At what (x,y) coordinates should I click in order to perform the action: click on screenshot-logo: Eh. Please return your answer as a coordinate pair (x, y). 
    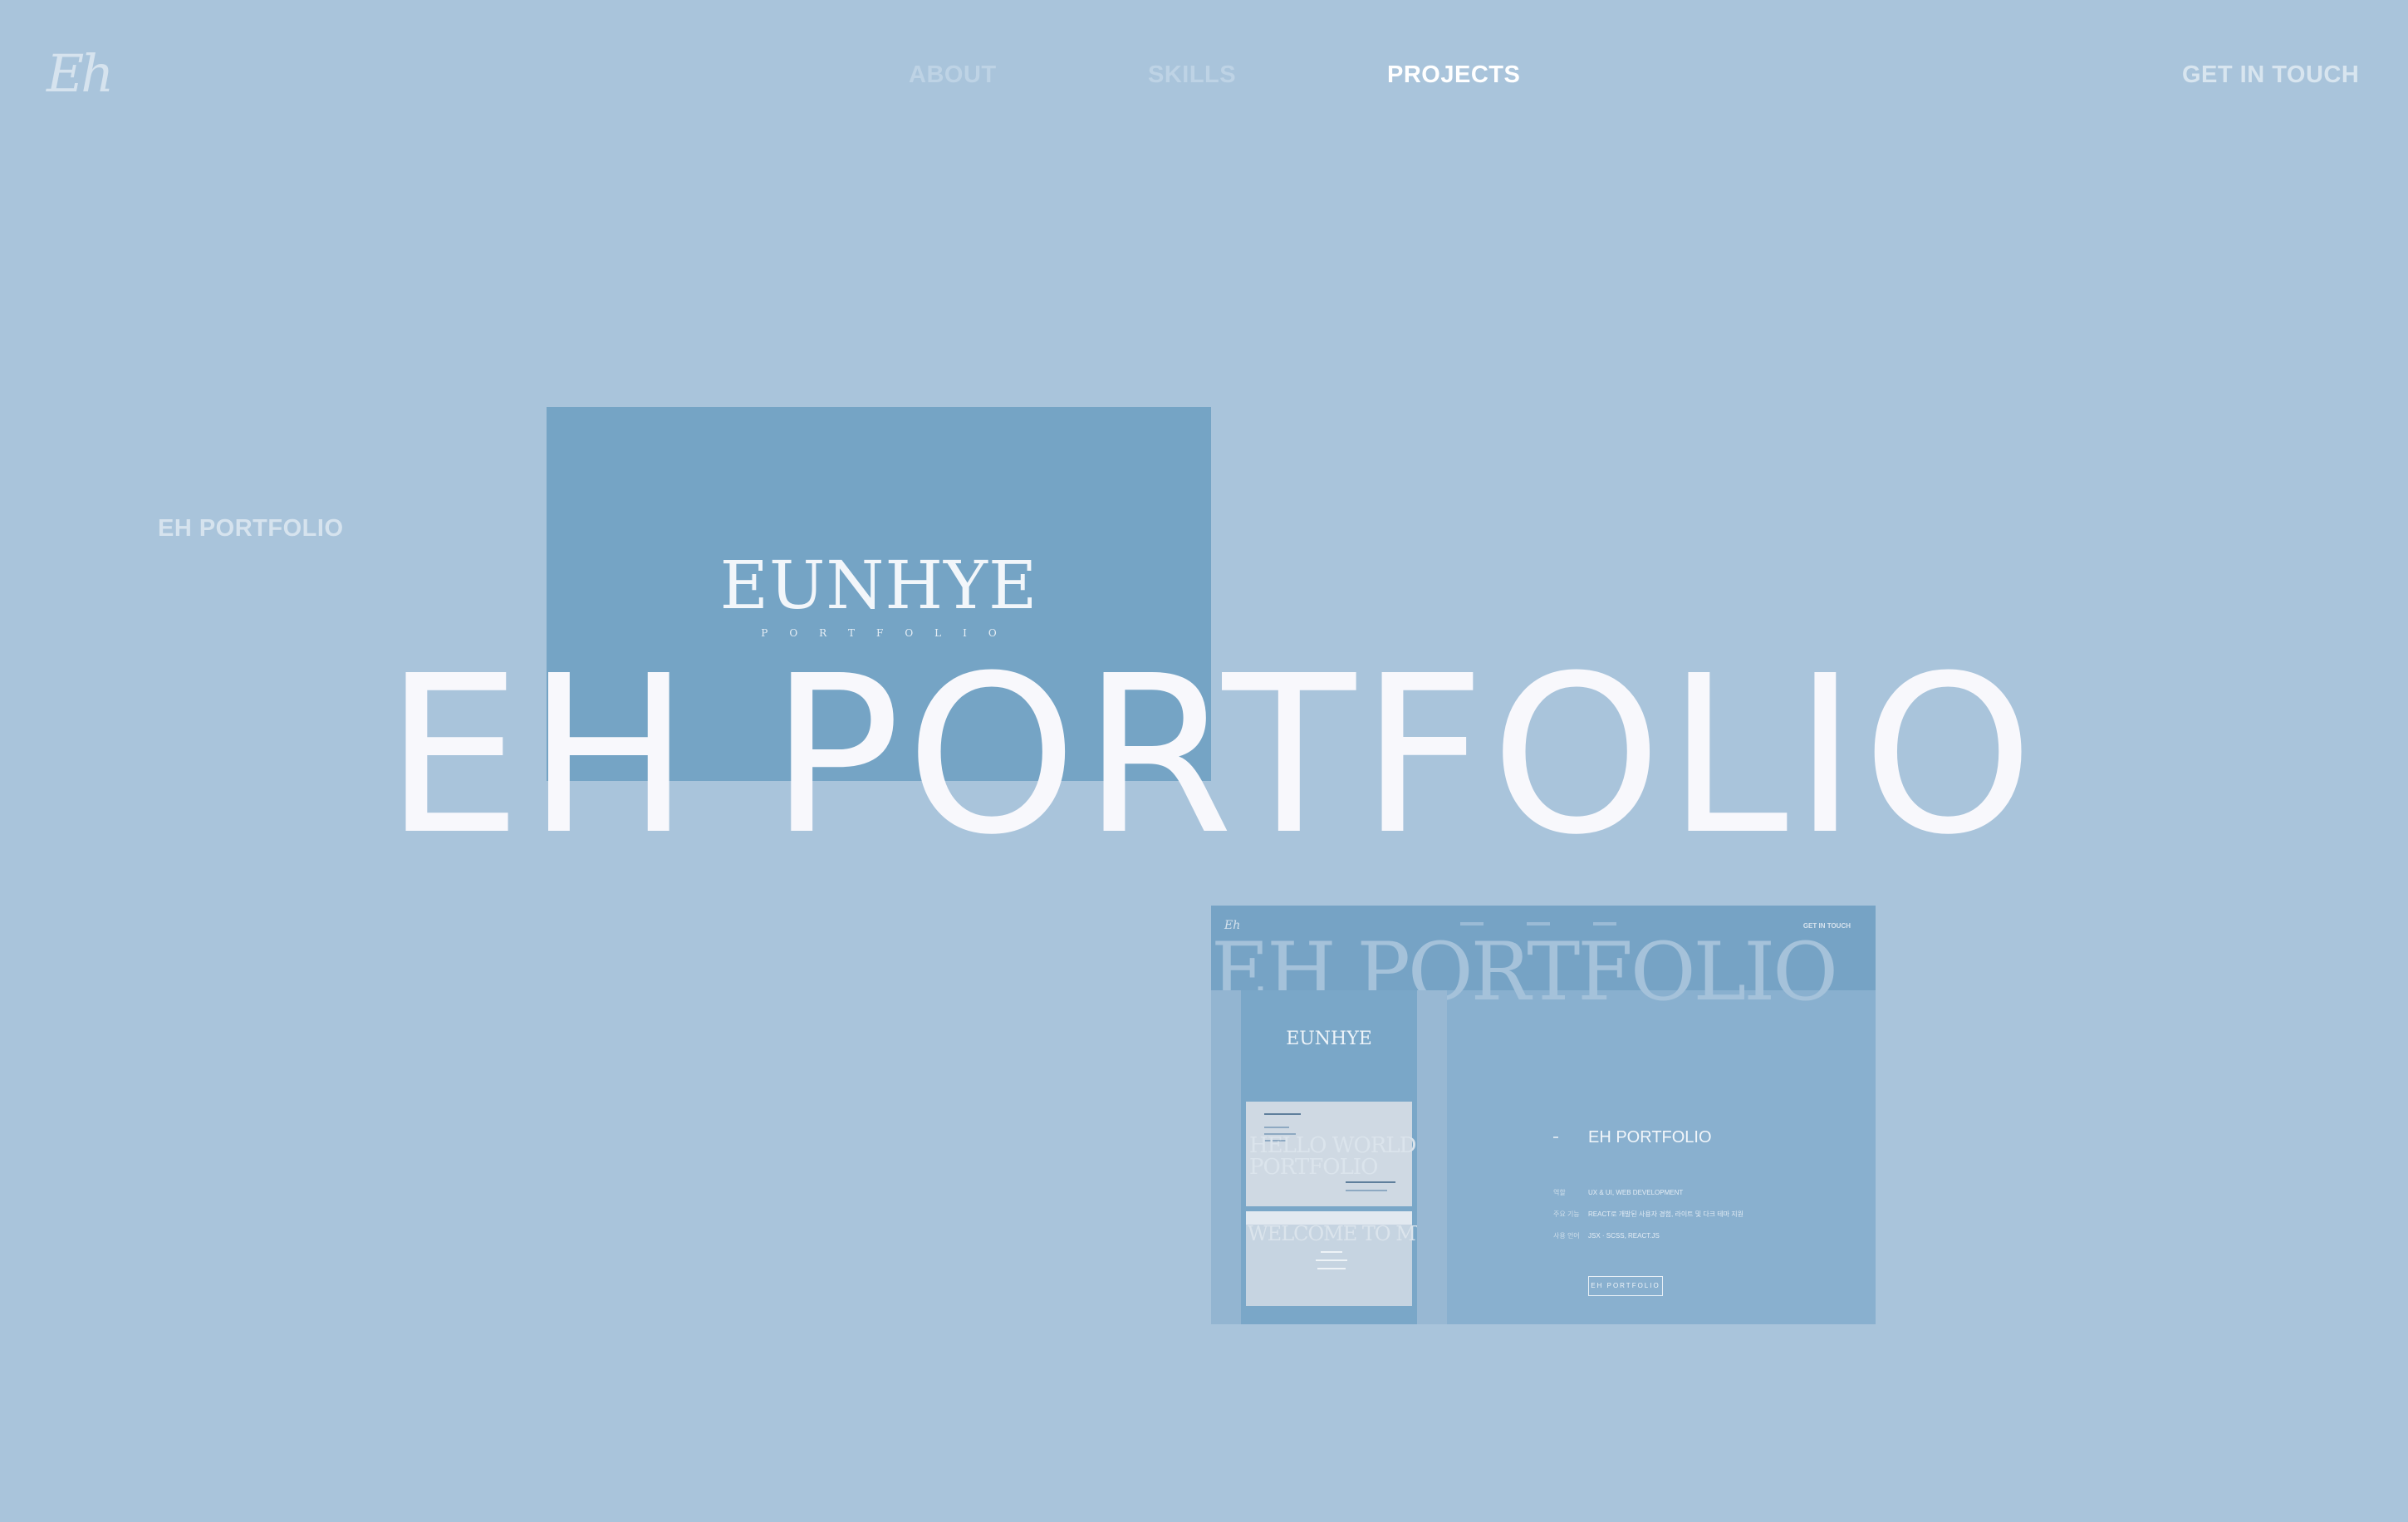
    Looking at the image, I should click on (1232, 925).